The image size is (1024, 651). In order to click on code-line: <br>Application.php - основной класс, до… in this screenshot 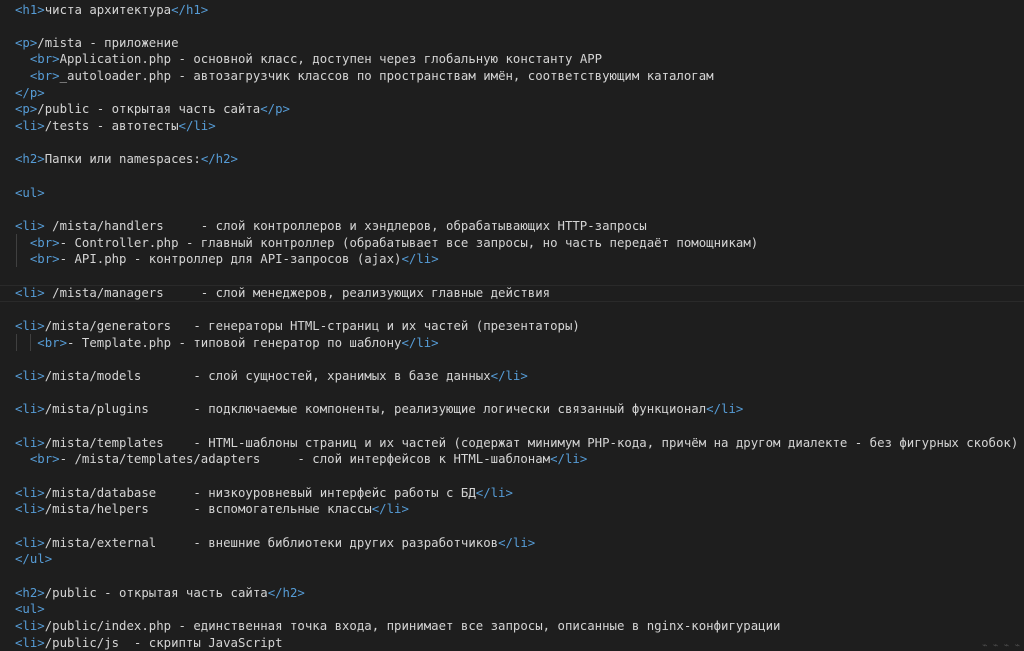, I will do `click(308, 59)`.